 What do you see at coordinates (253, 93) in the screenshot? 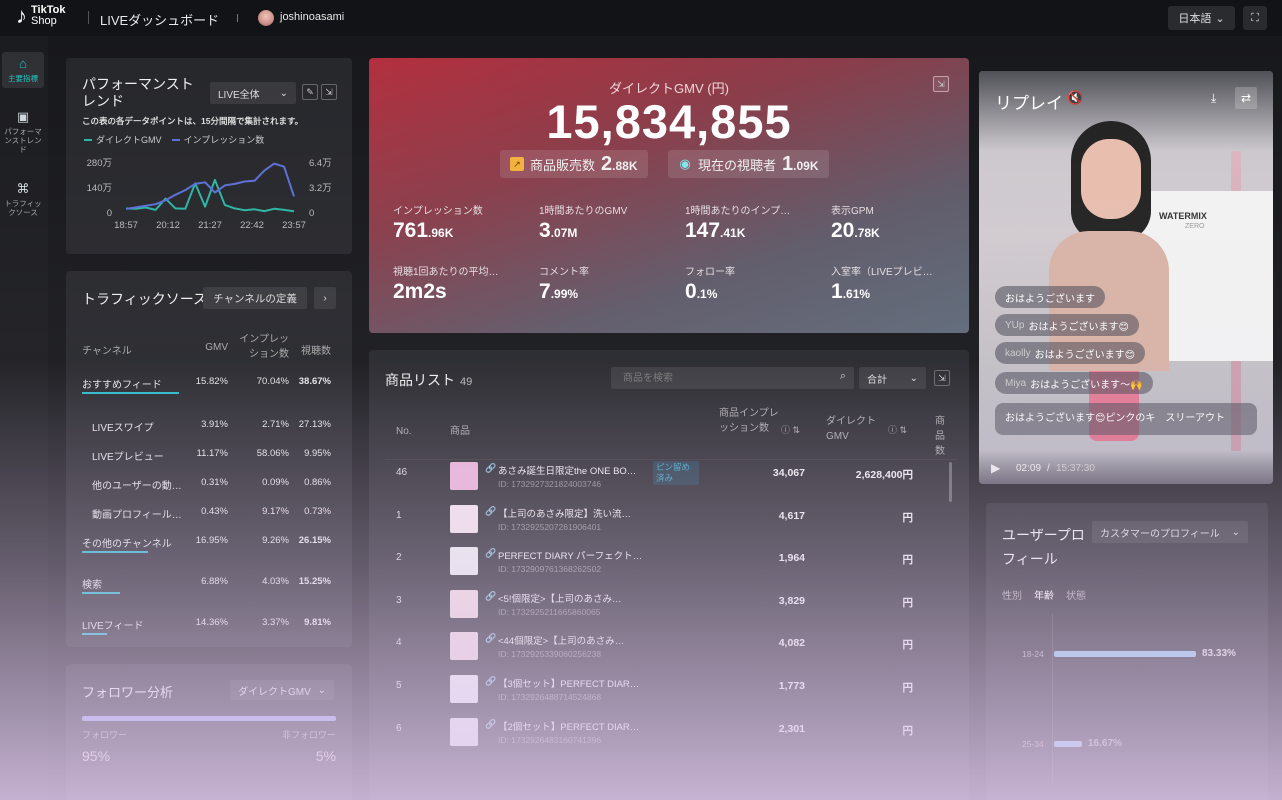
I see `scope-select: LIVE全体 ⌄` at bounding box center [253, 93].